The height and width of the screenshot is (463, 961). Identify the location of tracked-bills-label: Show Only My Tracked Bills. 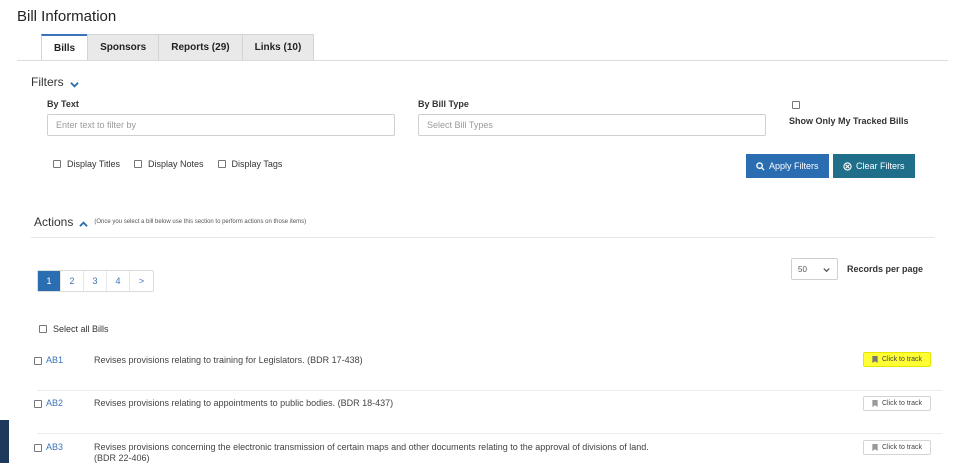
(849, 121).